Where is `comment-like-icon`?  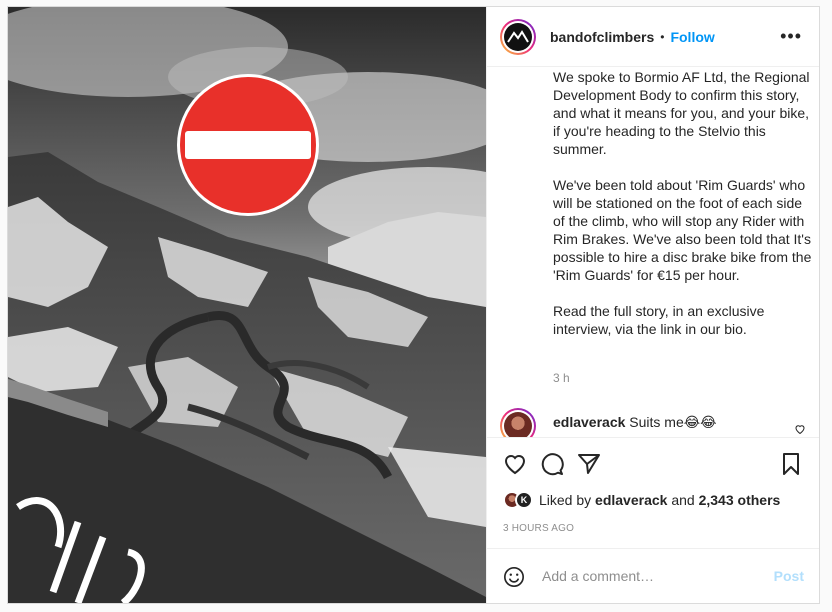
comment-like-icon is located at coordinates (800, 429).